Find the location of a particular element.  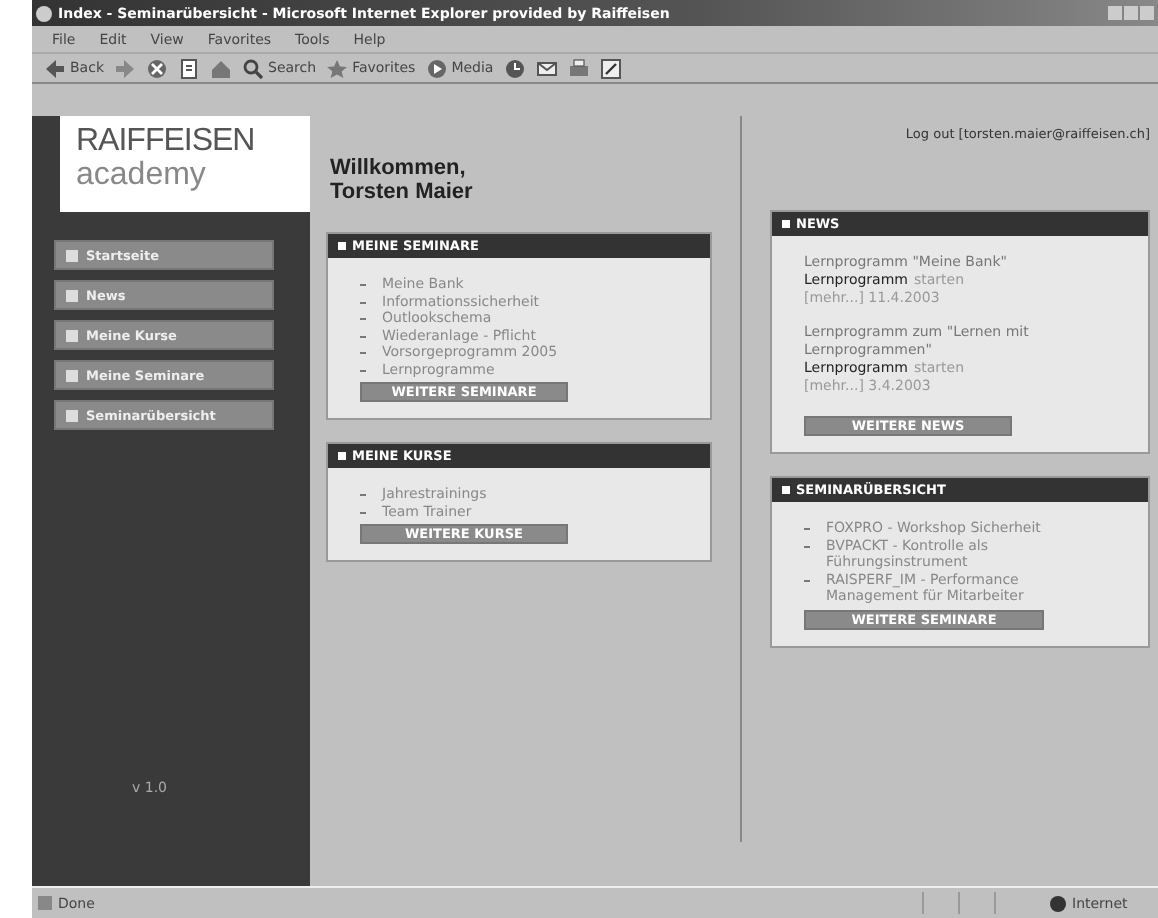

home-icon is located at coordinates (221, 68).